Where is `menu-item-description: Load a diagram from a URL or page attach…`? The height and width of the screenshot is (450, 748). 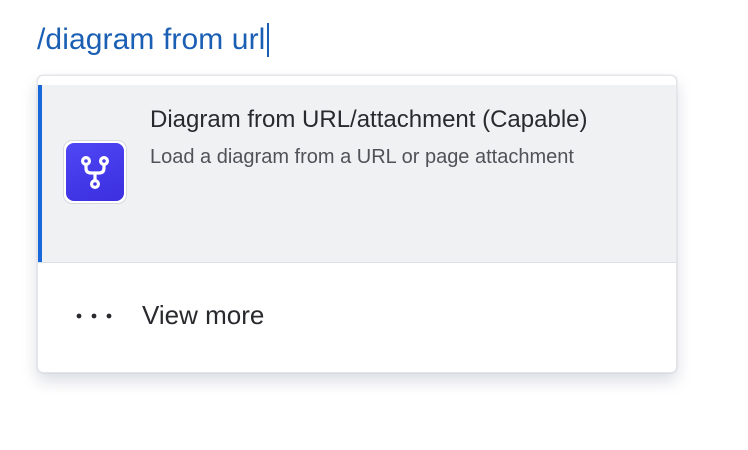 menu-item-description: Load a diagram from a URL or page attach… is located at coordinates (362, 157).